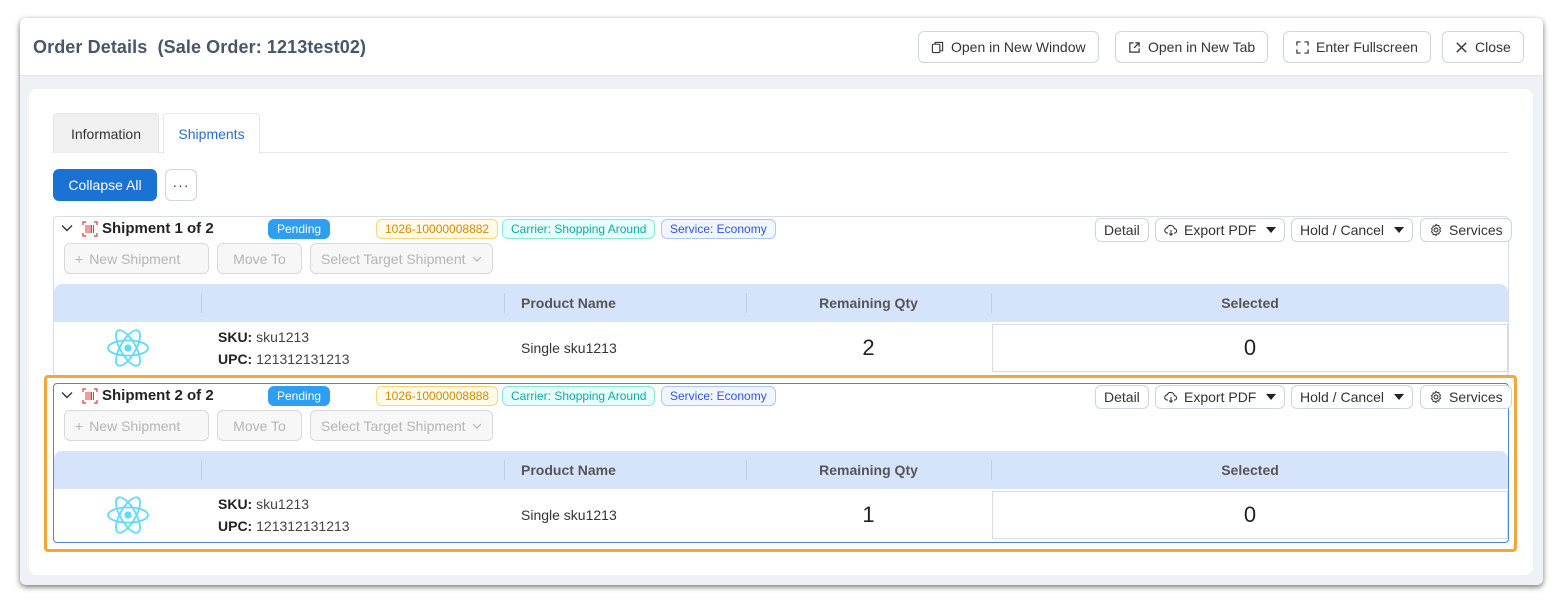  Describe the element at coordinates (1461, 47) in the screenshot. I see `close-icon` at that location.